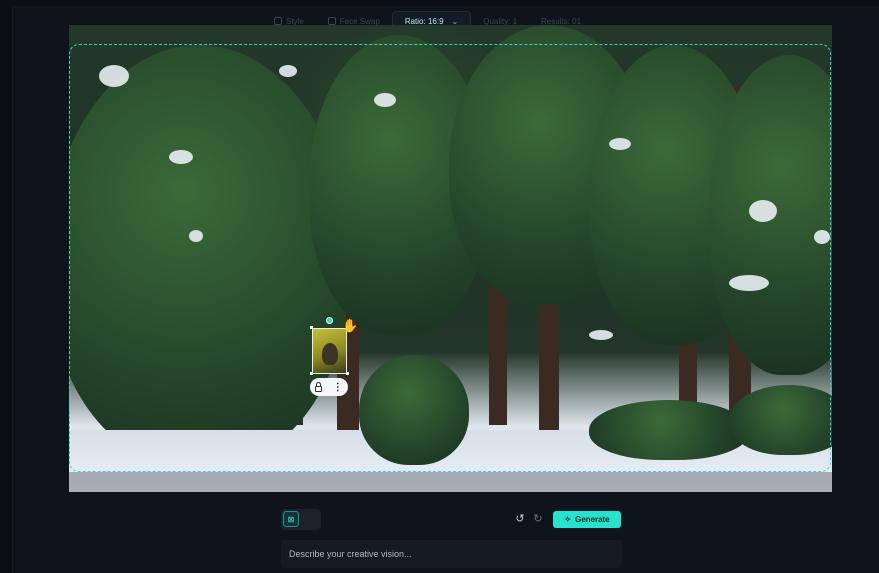 The image size is (879, 573). Describe the element at coordinates (6, 286) in the screenshot. I see `sidebar-edge` at that location.